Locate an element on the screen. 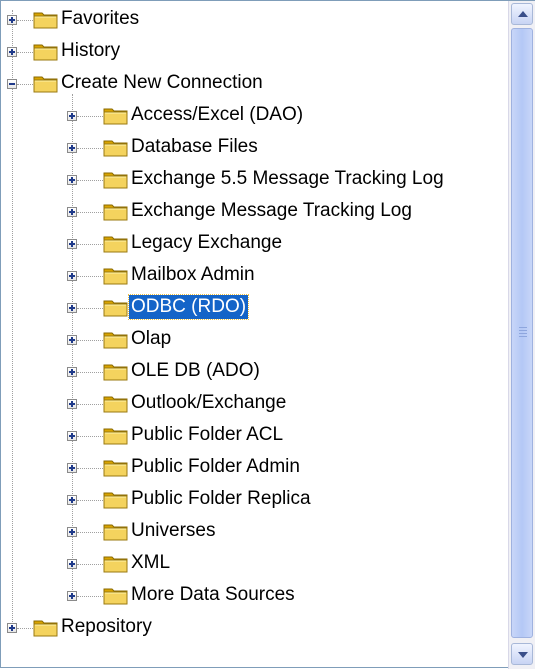  tree-child-node: Database Files is located at coordinates (254, 148).